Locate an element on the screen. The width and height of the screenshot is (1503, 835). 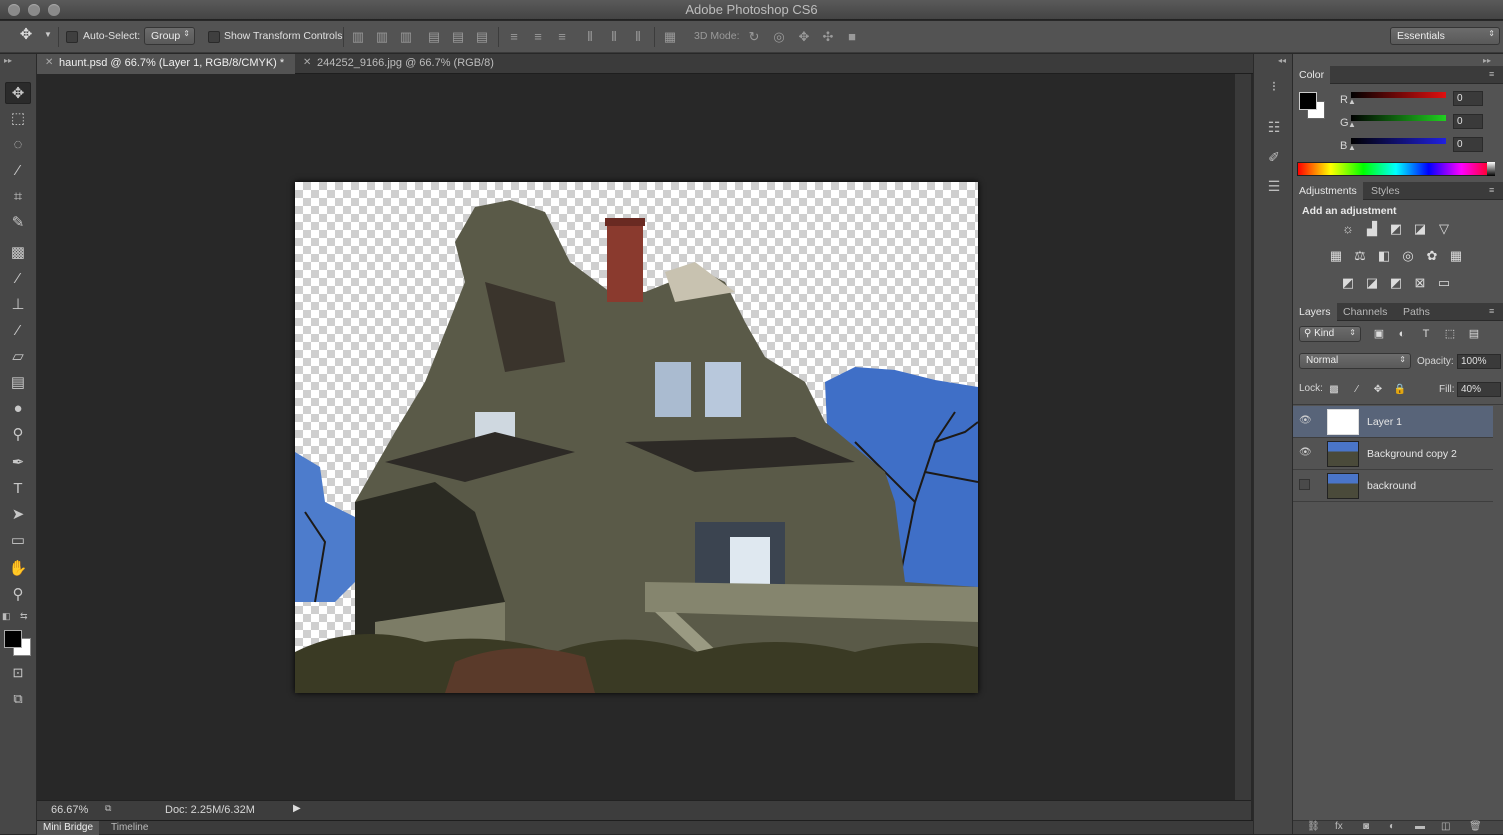
3d-pan-icon: ✥ is located at coordinates (804, 37).